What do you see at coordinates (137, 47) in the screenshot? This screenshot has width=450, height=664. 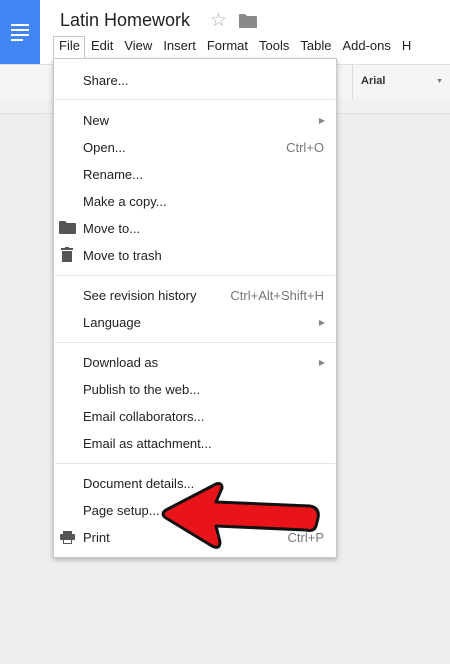 I see `menu-view: View` at bounding box center [137, 47].